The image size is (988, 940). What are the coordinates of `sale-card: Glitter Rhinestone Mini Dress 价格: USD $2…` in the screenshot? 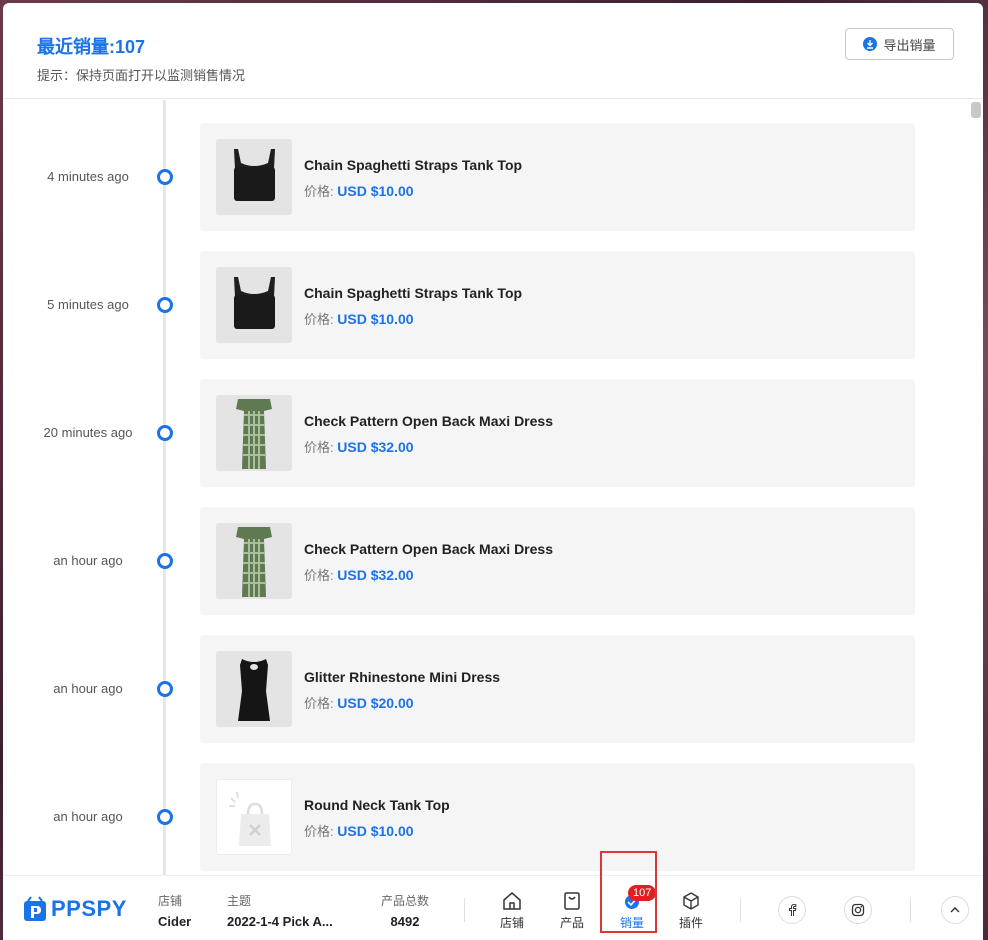 It's located at (557, 689).